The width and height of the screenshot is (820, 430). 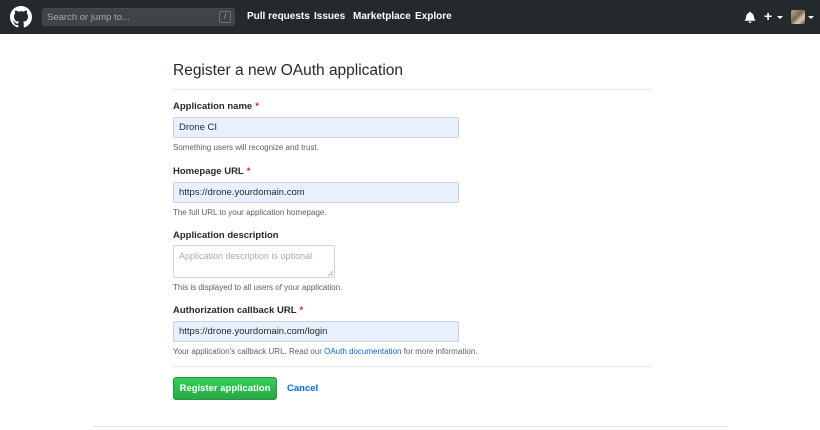 What do you see at coordinates (768, 16) in the screenshot?
I see `plus-icon: +` at bounding box center [768, 16].